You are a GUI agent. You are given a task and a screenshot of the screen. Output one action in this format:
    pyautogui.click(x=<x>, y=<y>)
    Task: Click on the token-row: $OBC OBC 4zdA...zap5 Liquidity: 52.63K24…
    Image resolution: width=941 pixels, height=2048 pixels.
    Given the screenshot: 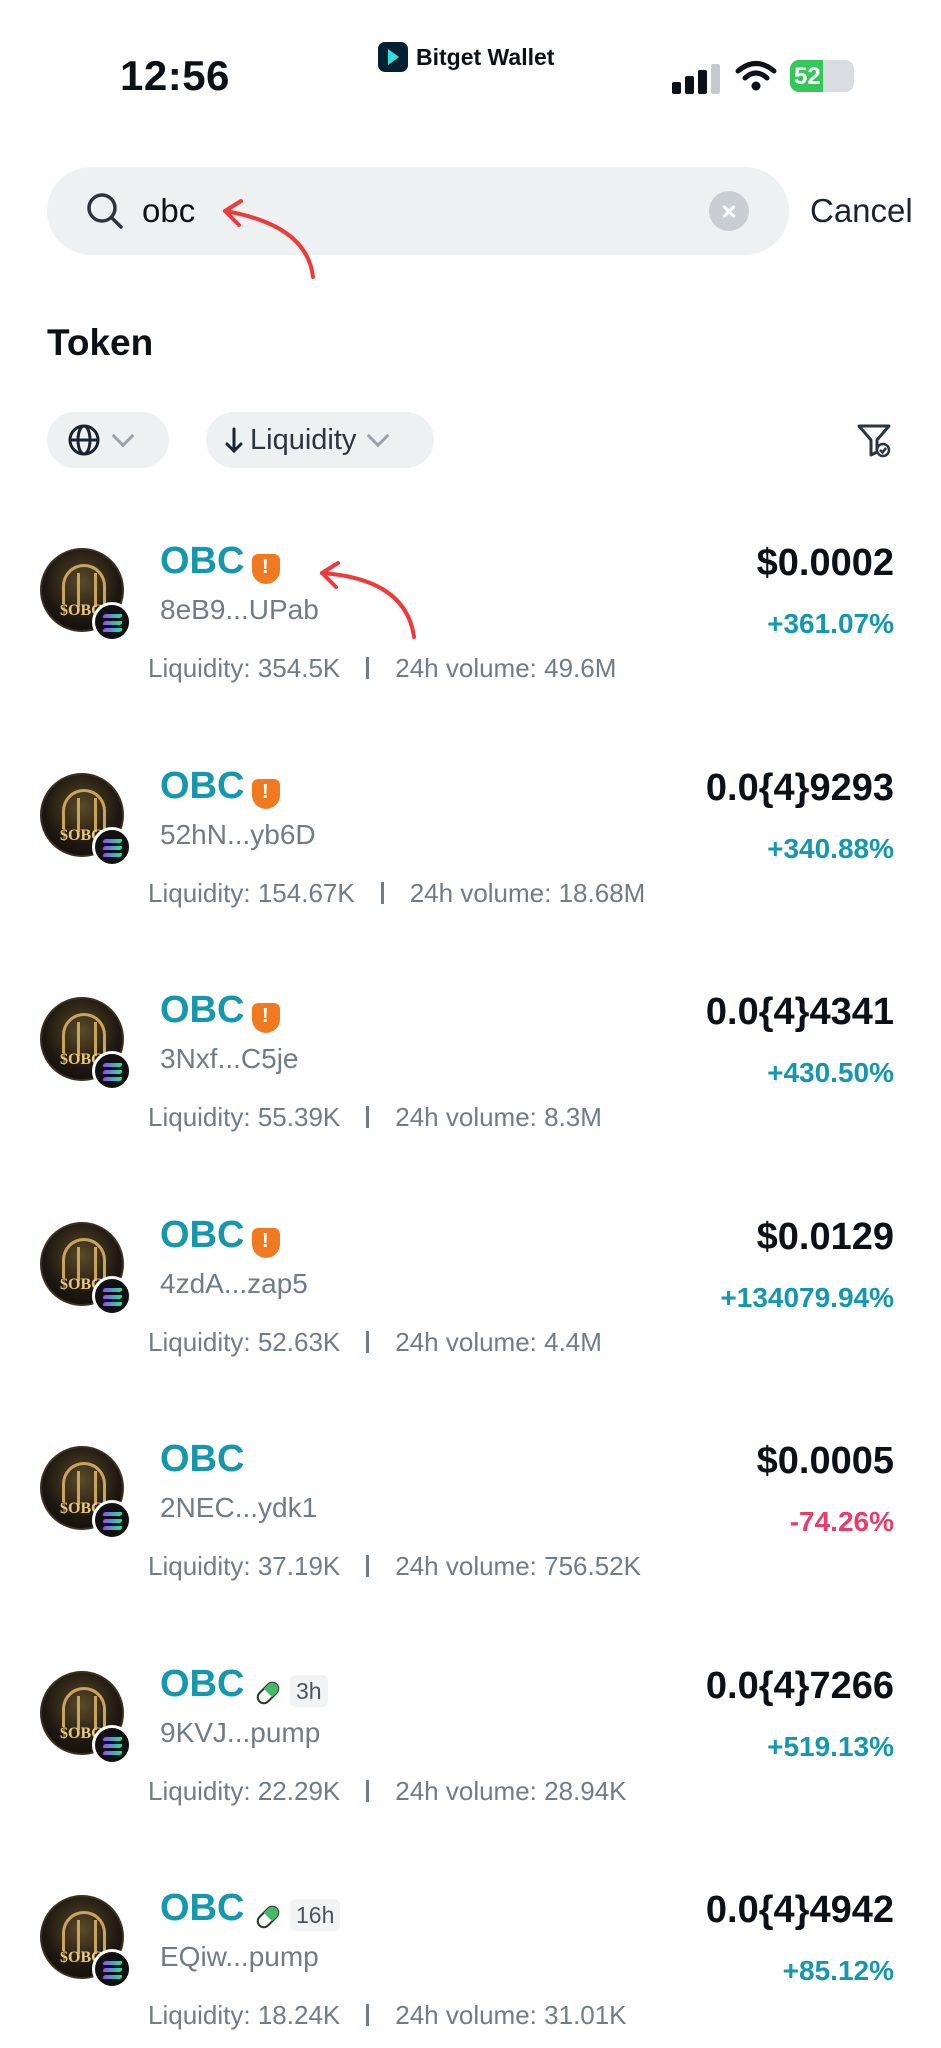 What is the action you would take?
    pyautogui.click(x=470, y=1306)
    